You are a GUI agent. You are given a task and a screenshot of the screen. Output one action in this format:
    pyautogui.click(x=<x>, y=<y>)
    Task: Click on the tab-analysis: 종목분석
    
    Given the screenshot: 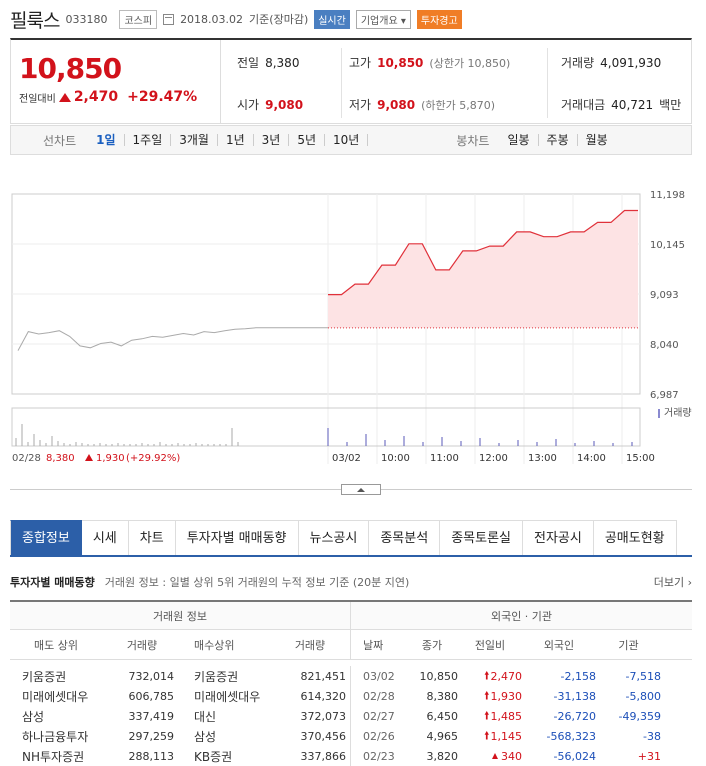 What is the action you would take?
    pyautogui.click(x=405, y=537)
    